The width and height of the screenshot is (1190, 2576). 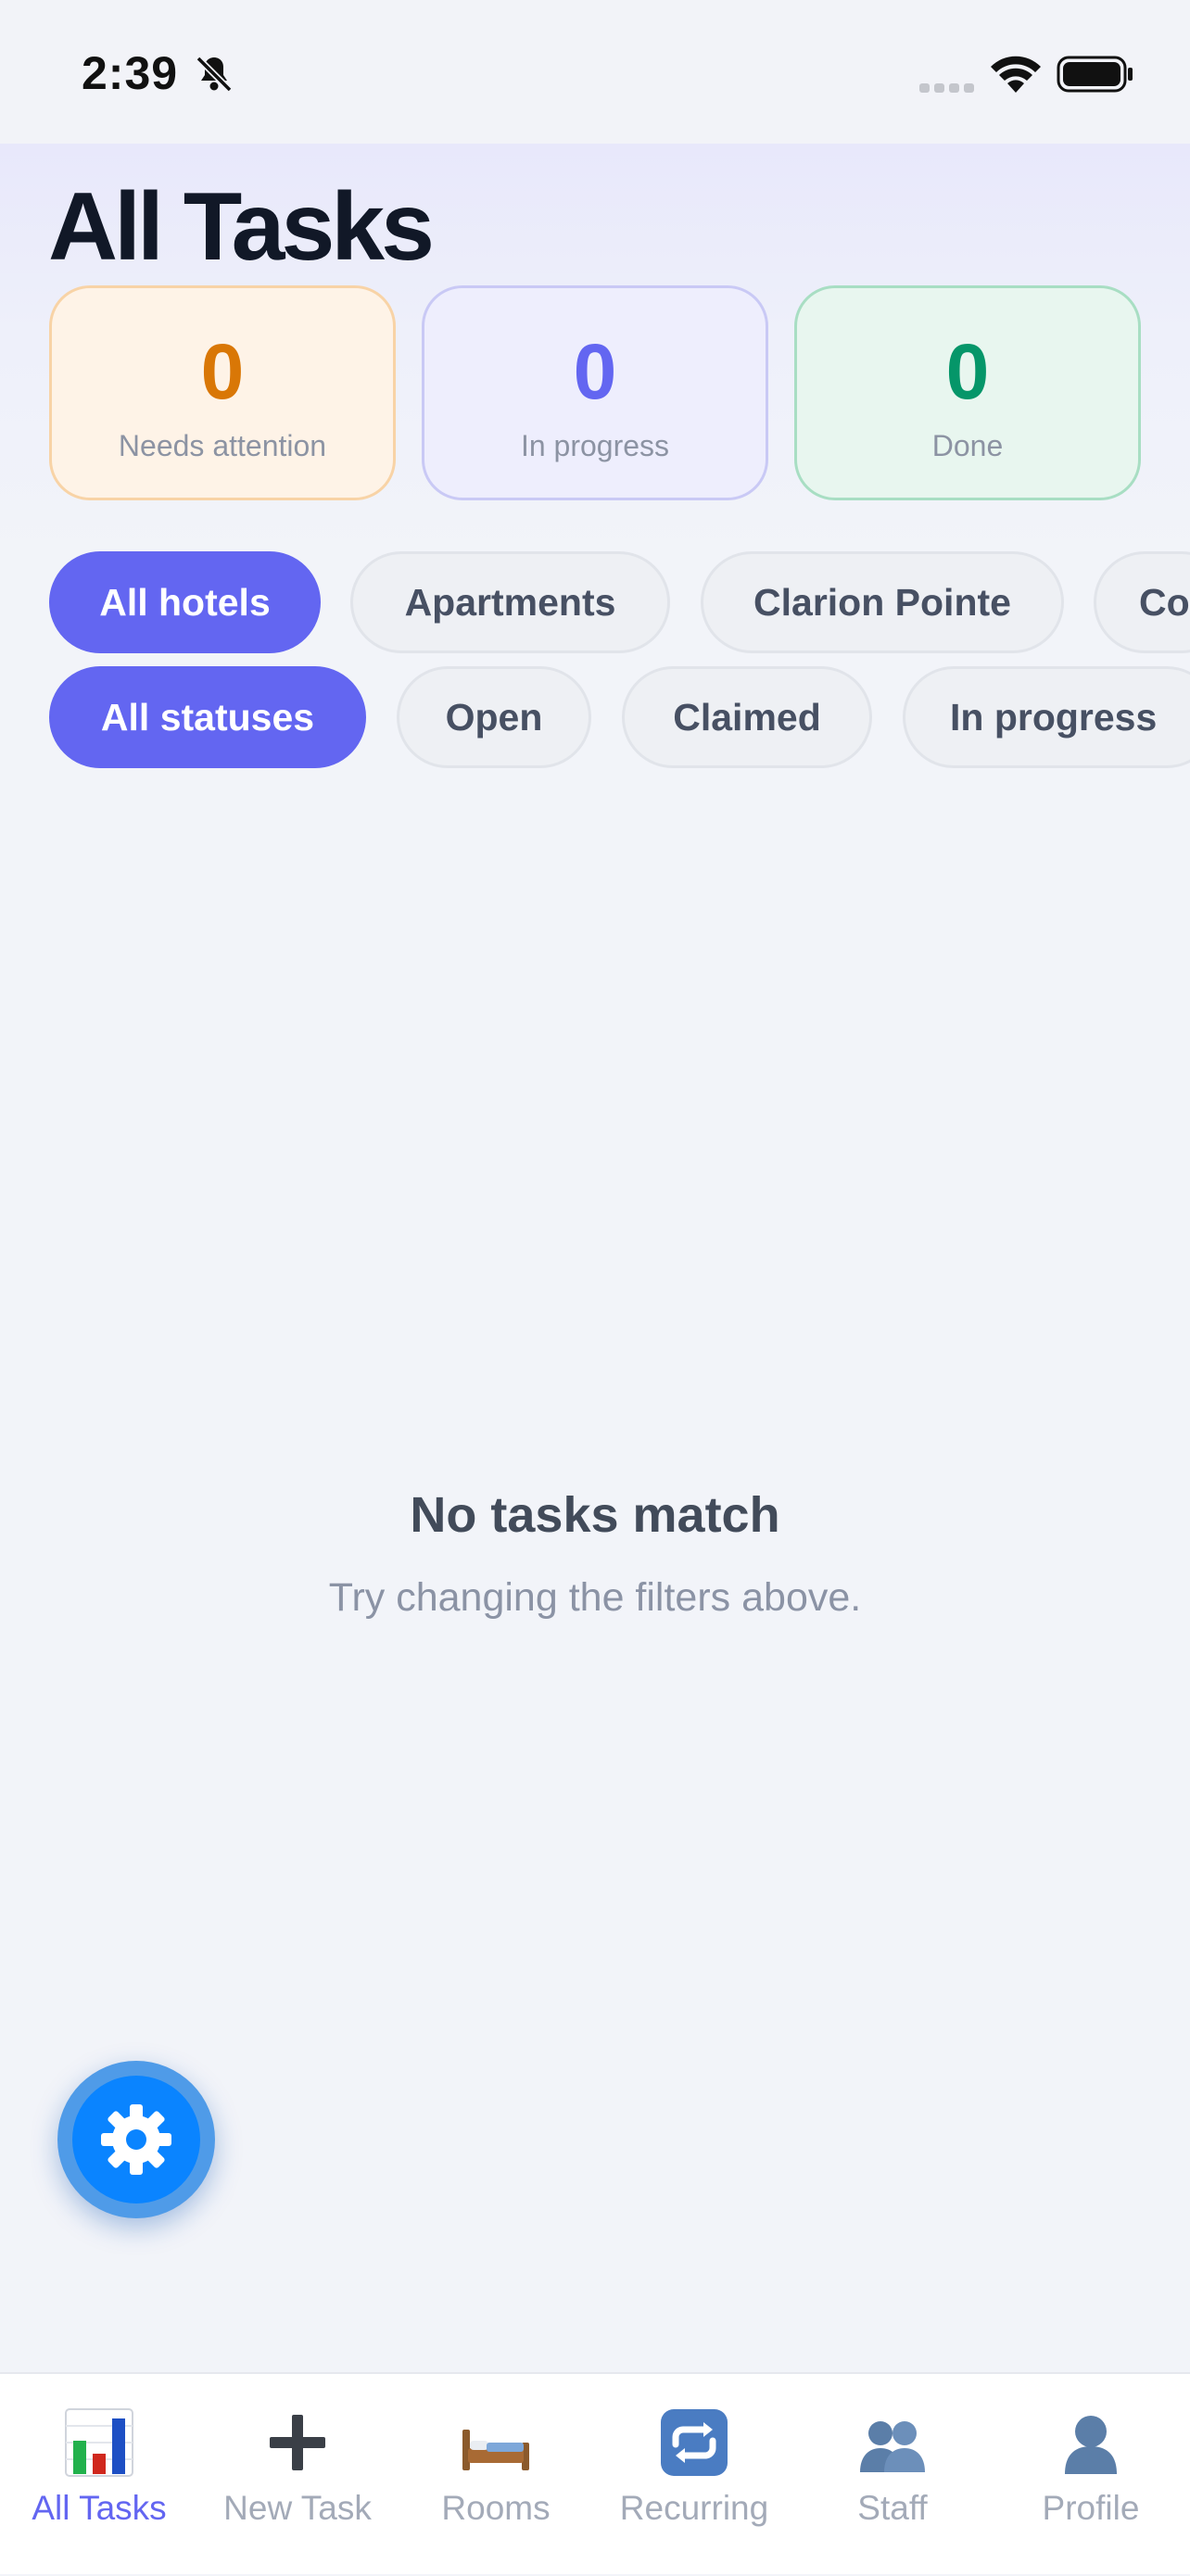 I want to click on chip-all-statuses: All statuses, so click(x=207, y=717).